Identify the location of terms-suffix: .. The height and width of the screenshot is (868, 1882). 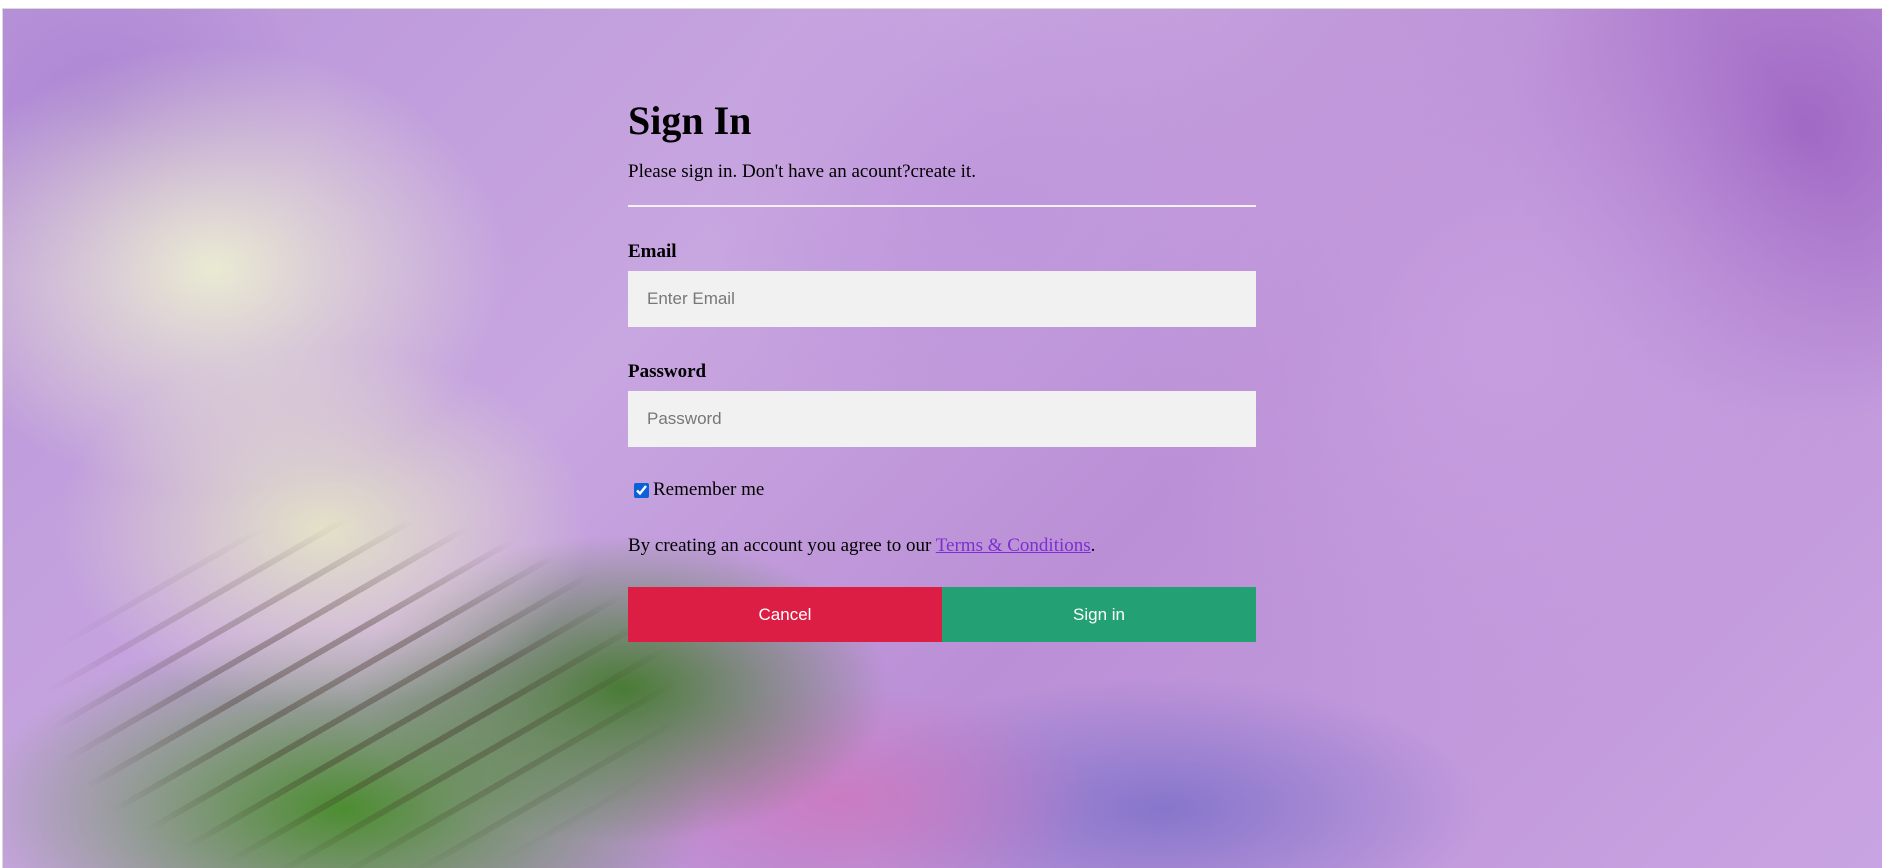
(1093, 545).